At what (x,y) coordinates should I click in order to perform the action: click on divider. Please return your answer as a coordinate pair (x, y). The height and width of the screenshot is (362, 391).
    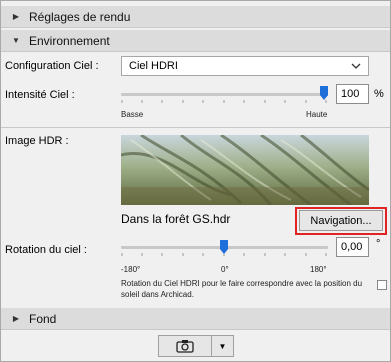
    Looking at the image, I should click on (195, 127).